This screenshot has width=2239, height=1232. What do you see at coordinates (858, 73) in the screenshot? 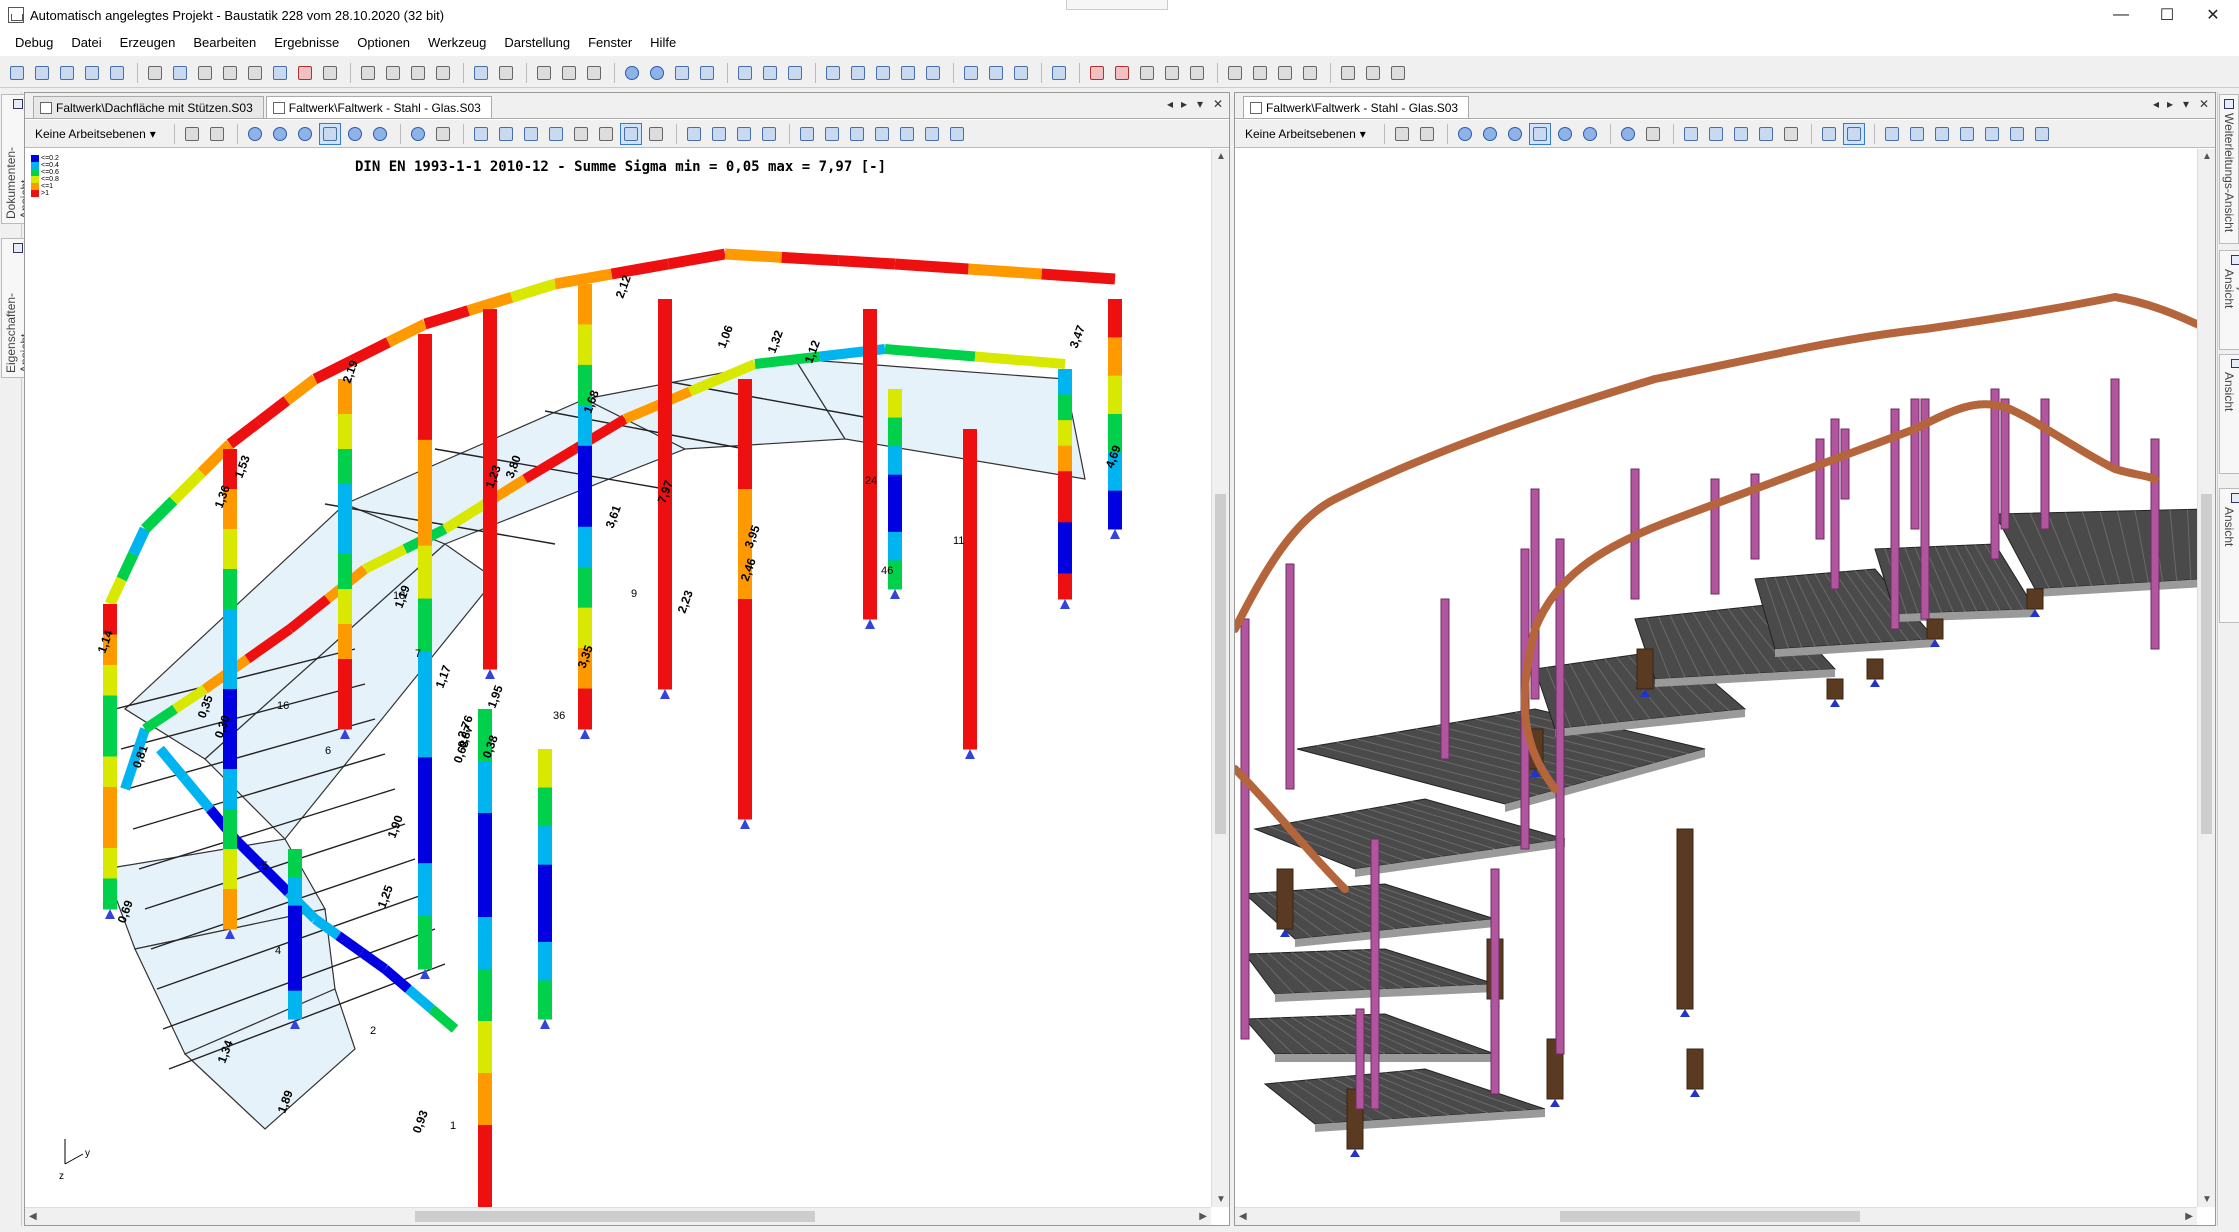
I see `plate-icon` at bounding box center [858, 73].